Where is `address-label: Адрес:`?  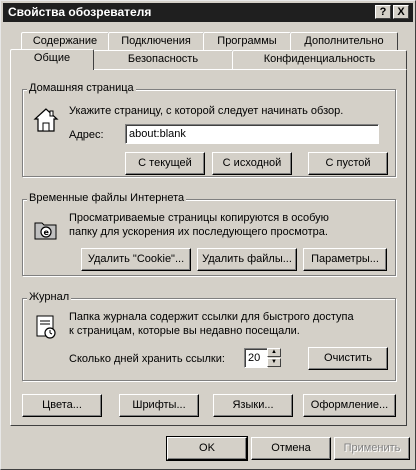 address-label: Адрес: is located at coordinates (86, 135).